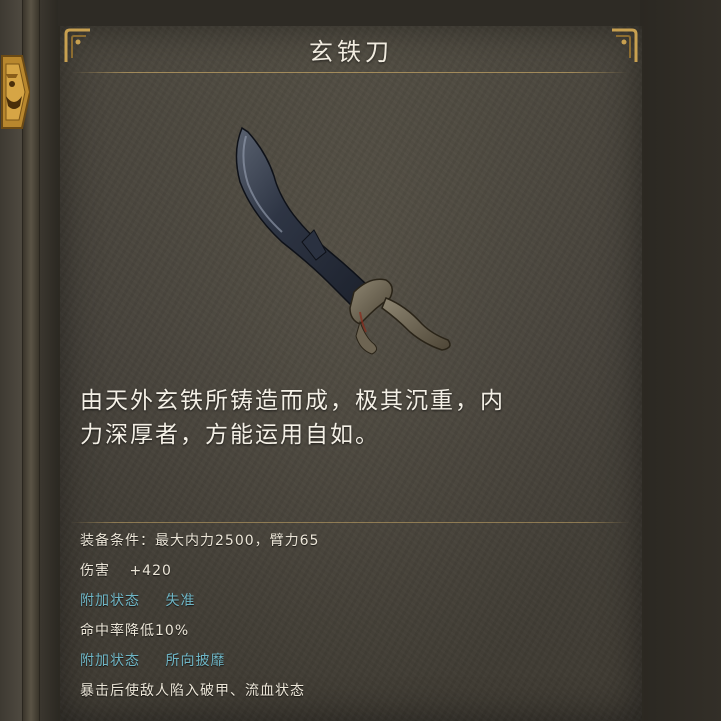 The image size is (721, 721). I want to click on damage-value: +420, so click(150, 571).